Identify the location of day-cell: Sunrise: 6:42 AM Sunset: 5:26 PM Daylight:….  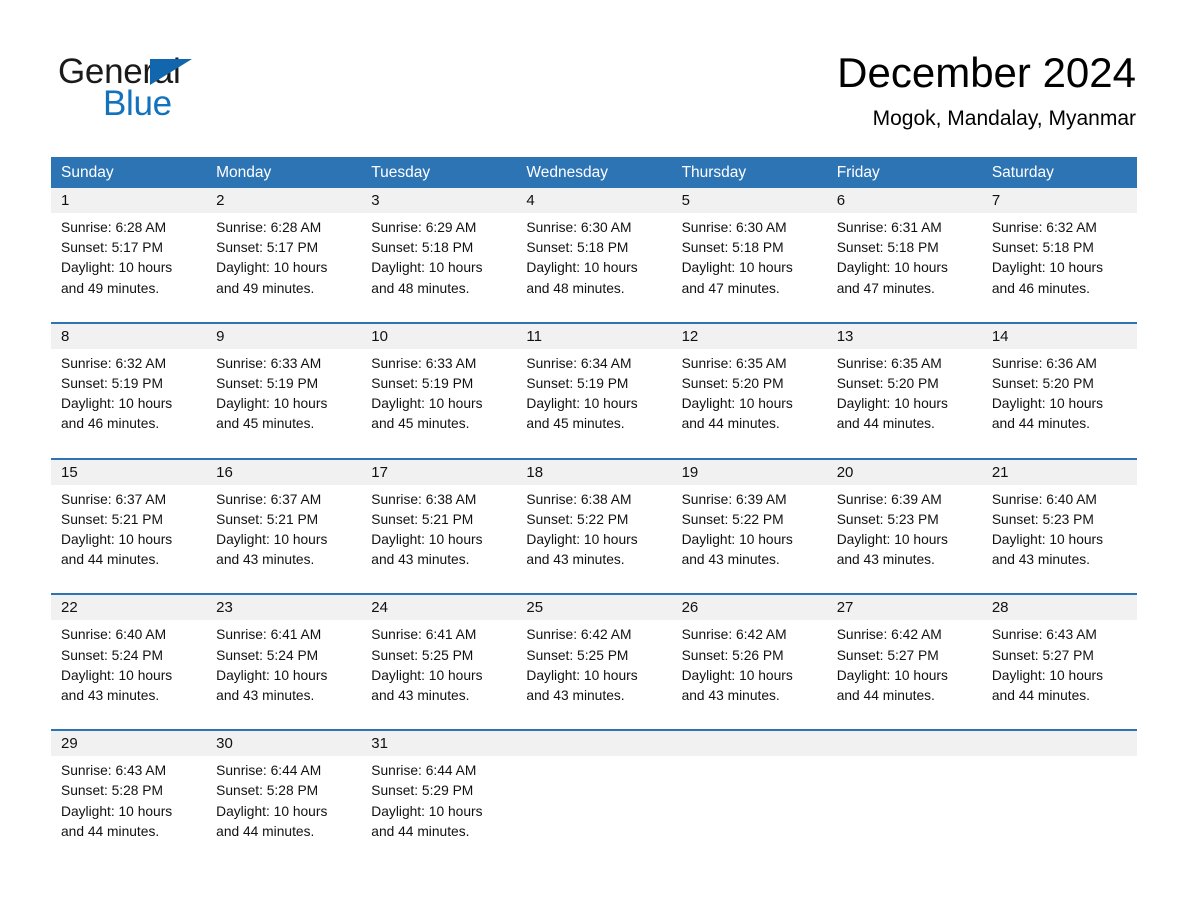
(749, 666).